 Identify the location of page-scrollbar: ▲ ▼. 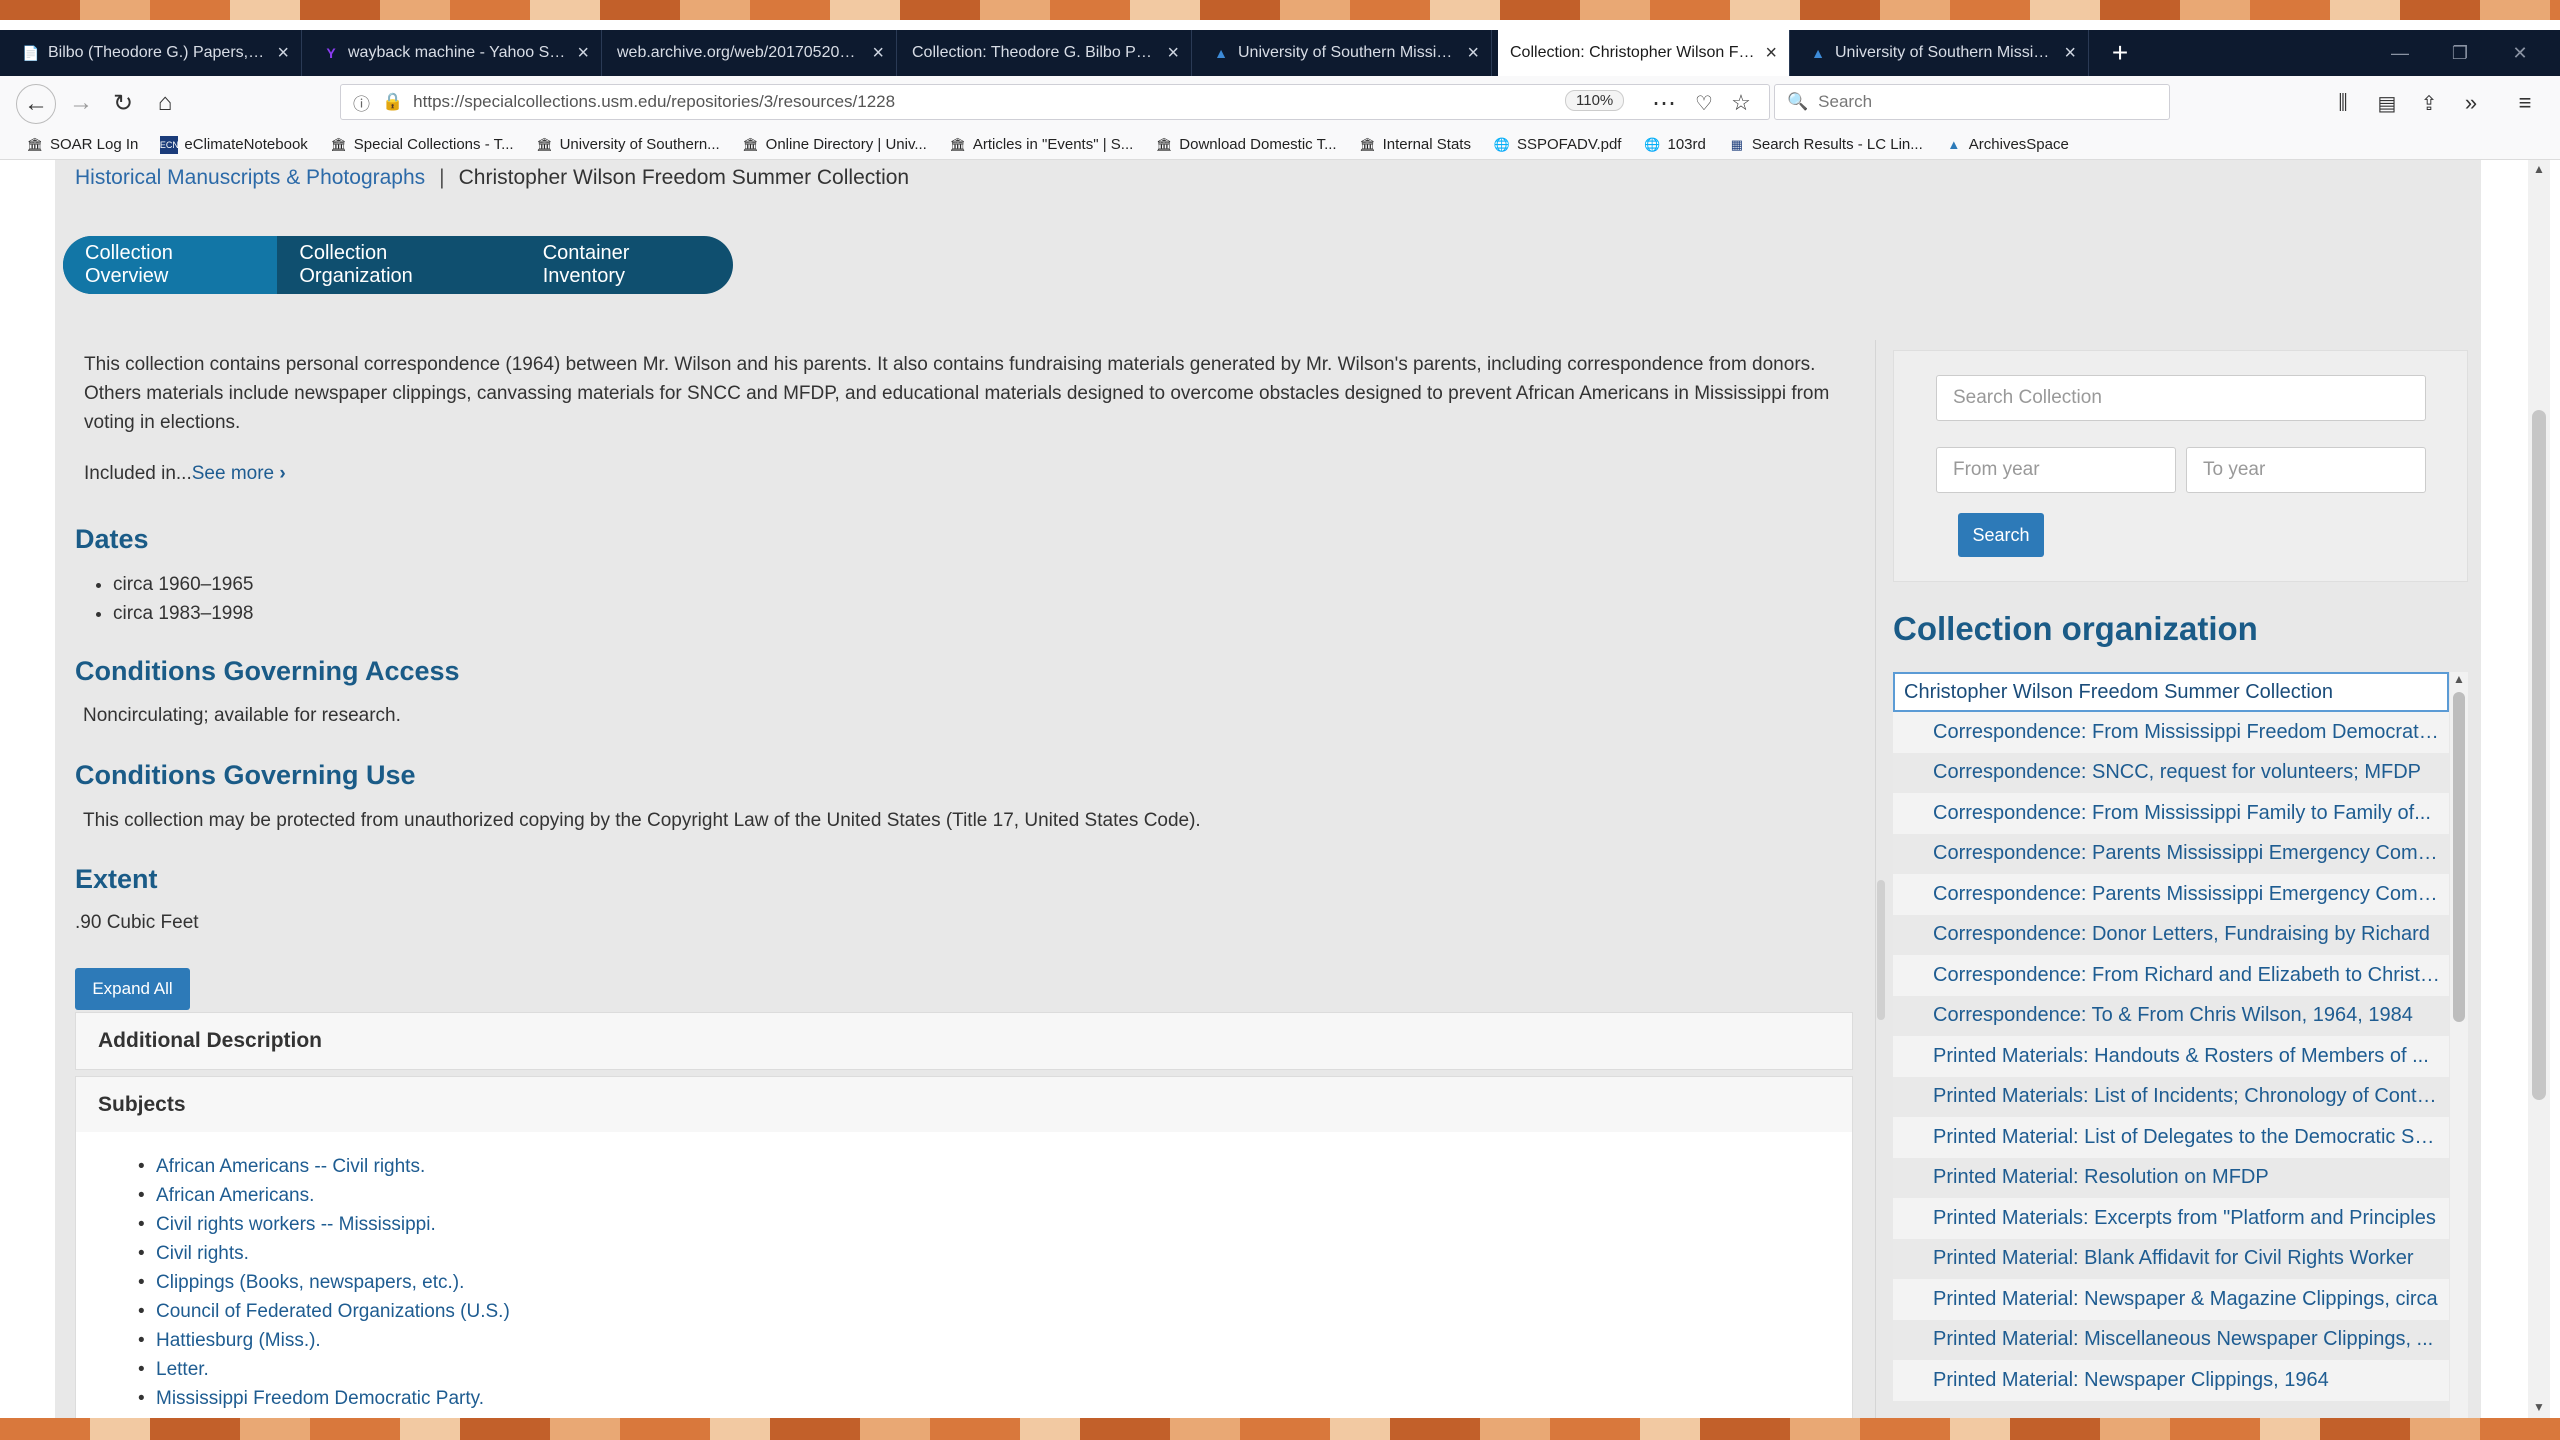
(2539, 789).